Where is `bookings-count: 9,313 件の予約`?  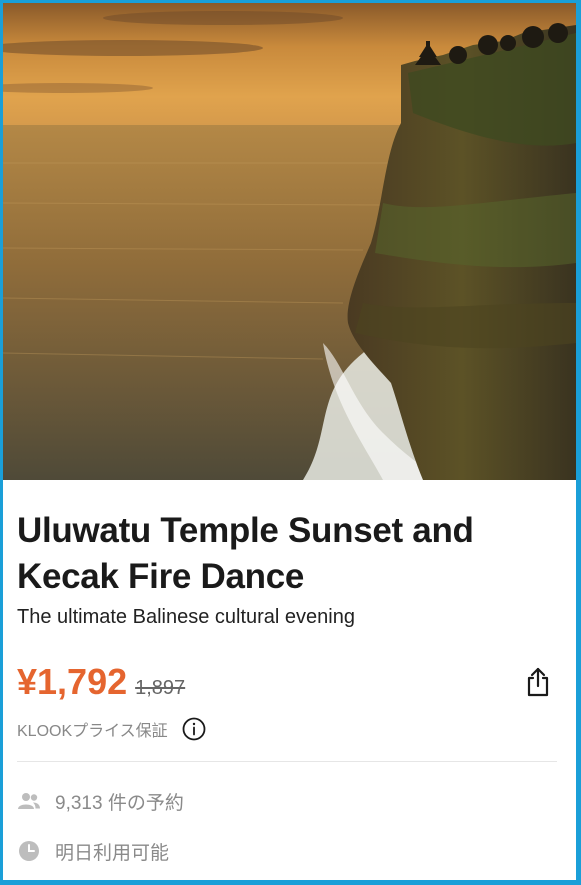
bookings-count: 9,313 件の予約 is located at coordinates (119, 803).